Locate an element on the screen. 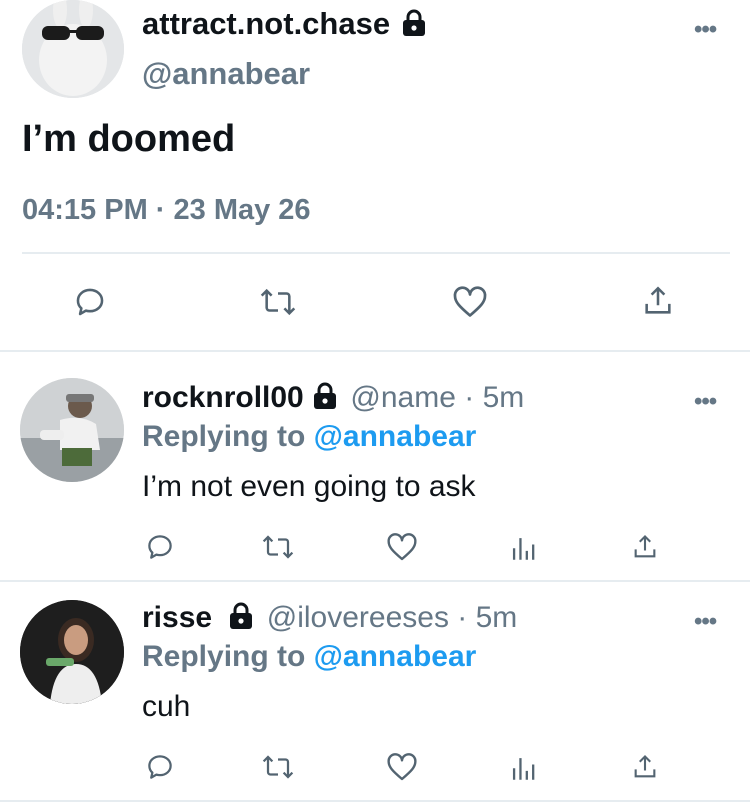  more-options-main: ••• is located at coordinates (705, 30).